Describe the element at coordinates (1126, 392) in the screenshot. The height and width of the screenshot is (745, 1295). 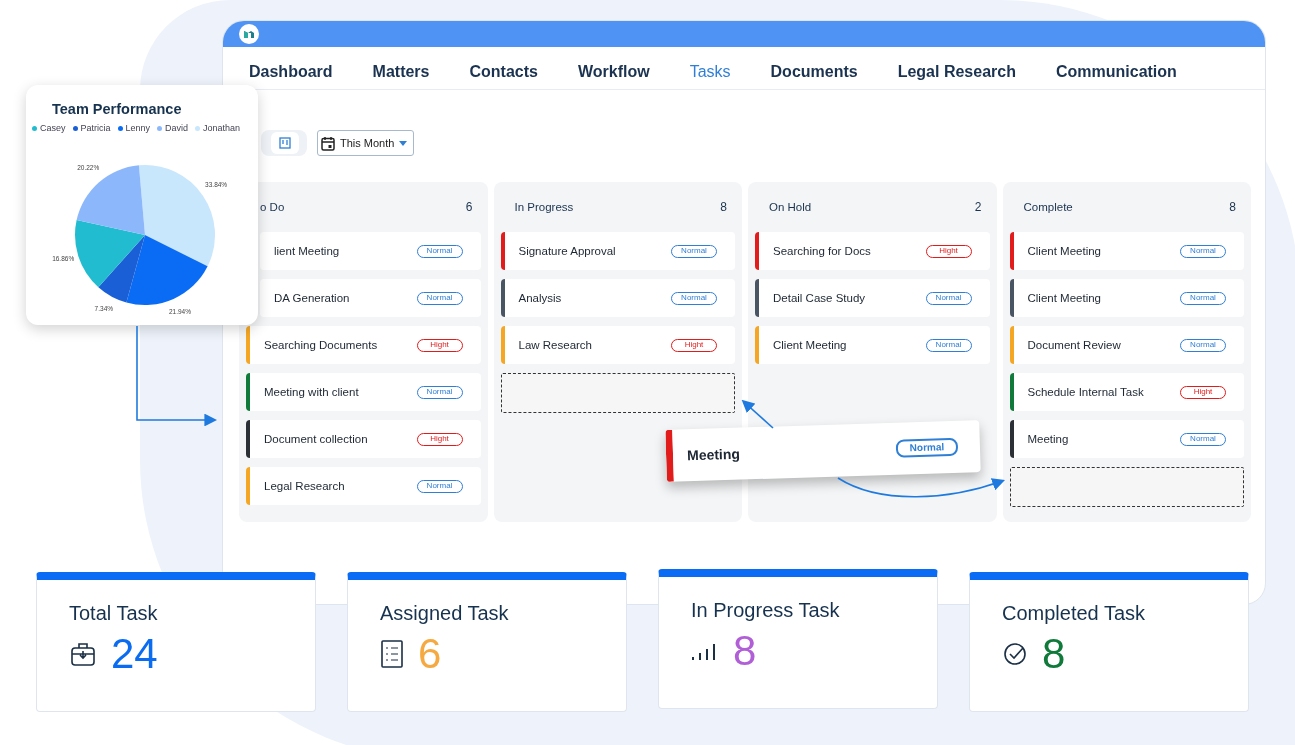
I see `task-card: Schedule Internal Task Hight` at that location.